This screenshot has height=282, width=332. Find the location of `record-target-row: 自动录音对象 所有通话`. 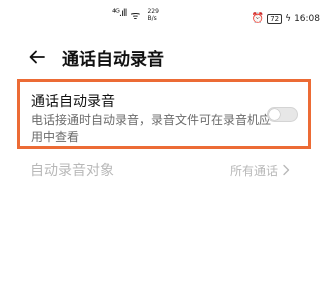

record-target-row: 自动录音对象 所有通话 is located at coordinates (160, 170).